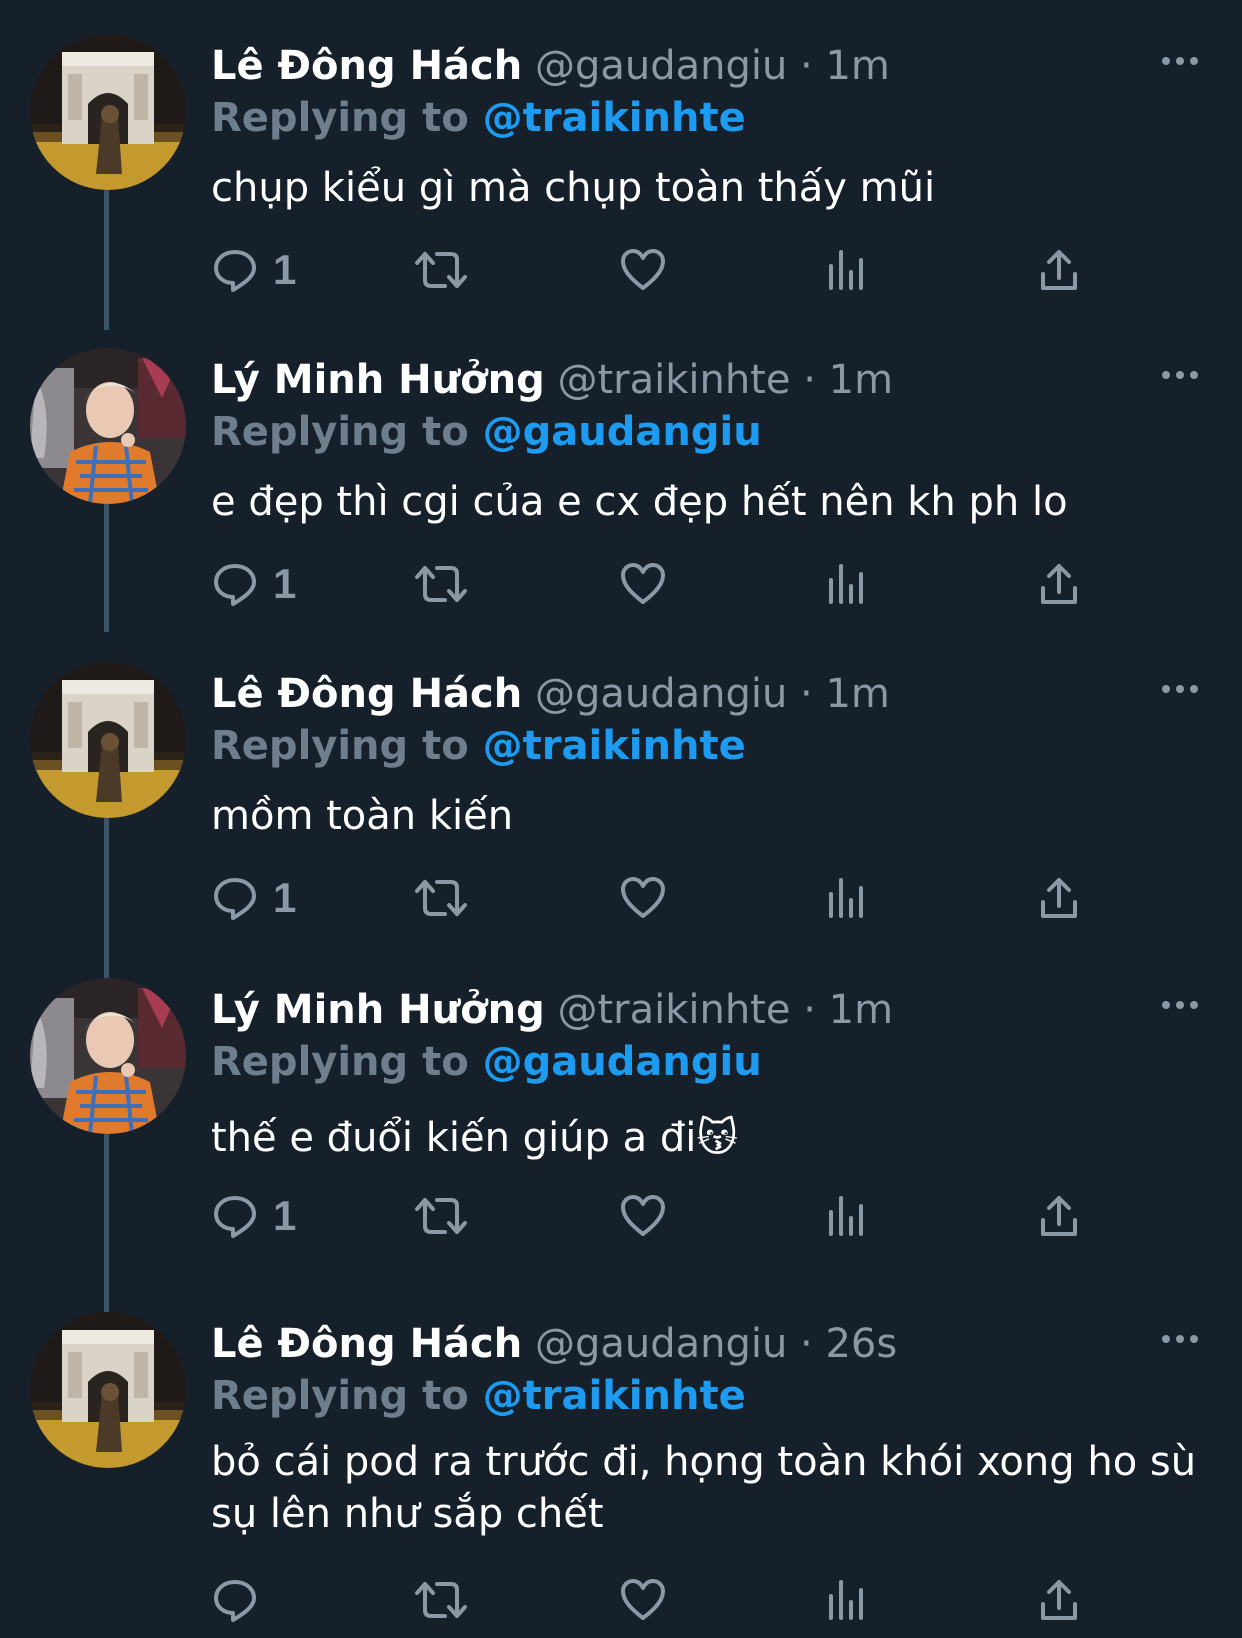  I want to click on timestamp: 26s, so click(861, 1344).